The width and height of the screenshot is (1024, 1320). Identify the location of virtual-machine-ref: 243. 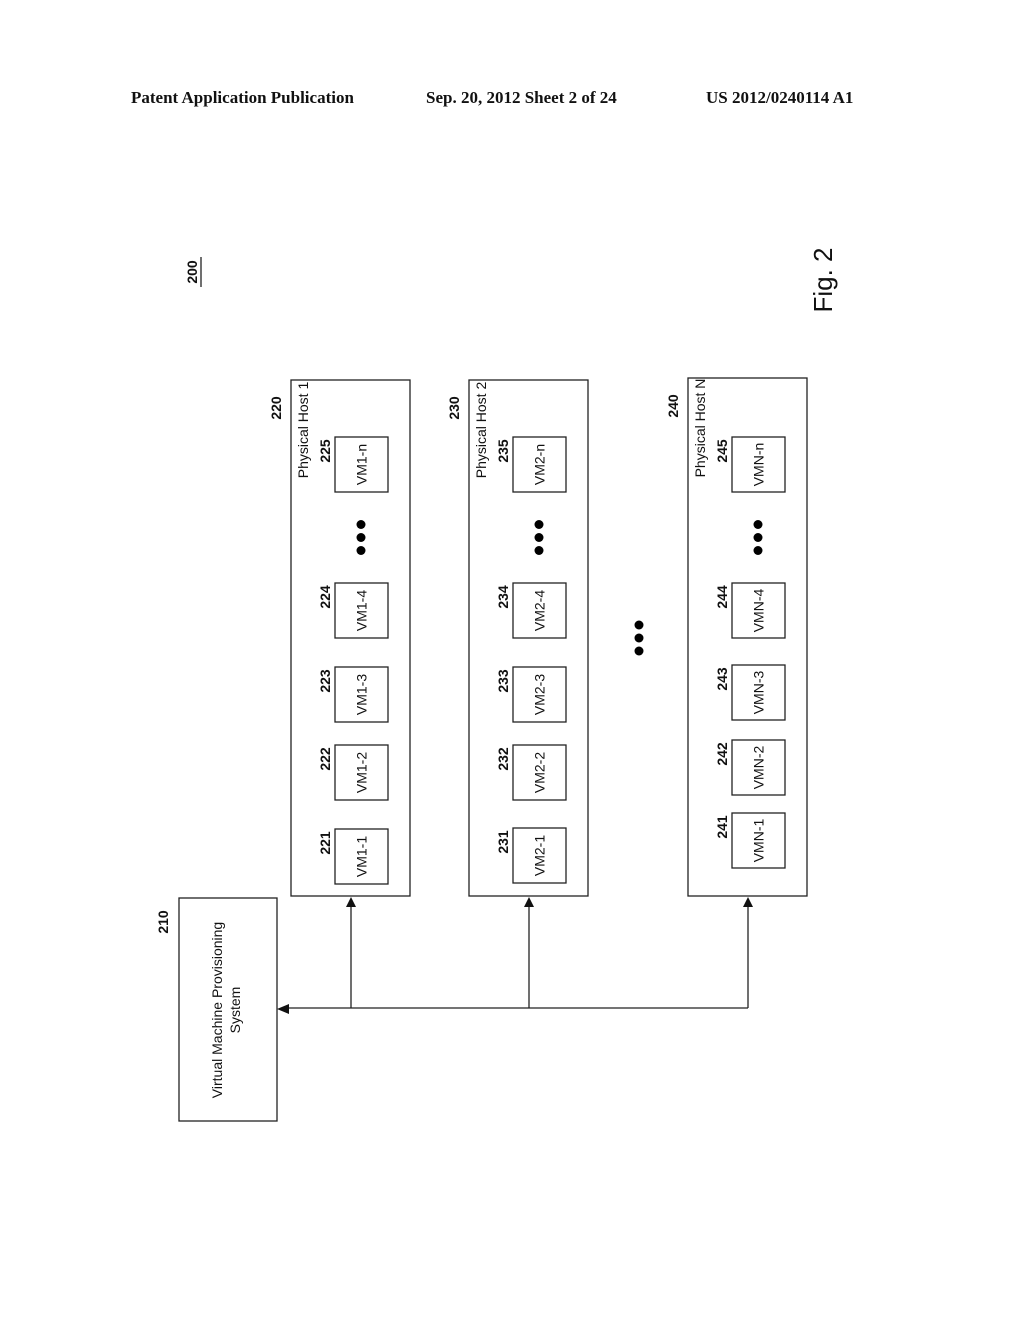
(722, 679).